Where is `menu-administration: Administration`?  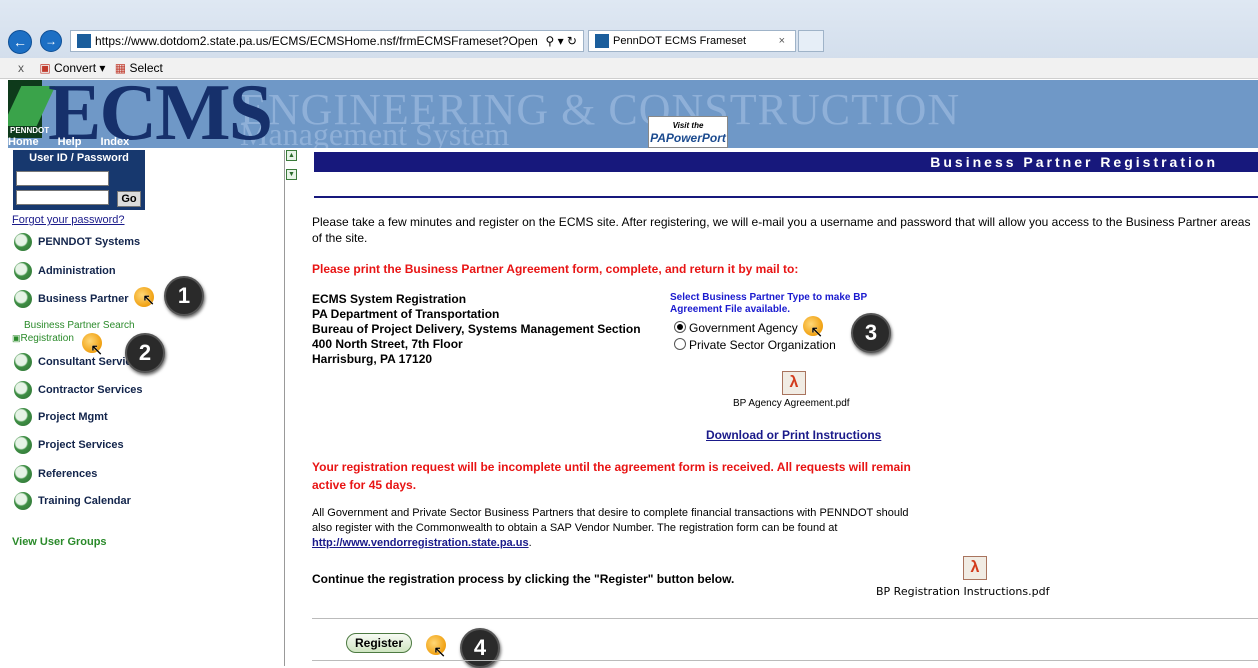 menu-administration: Administration is located at coordinates (65, 271).